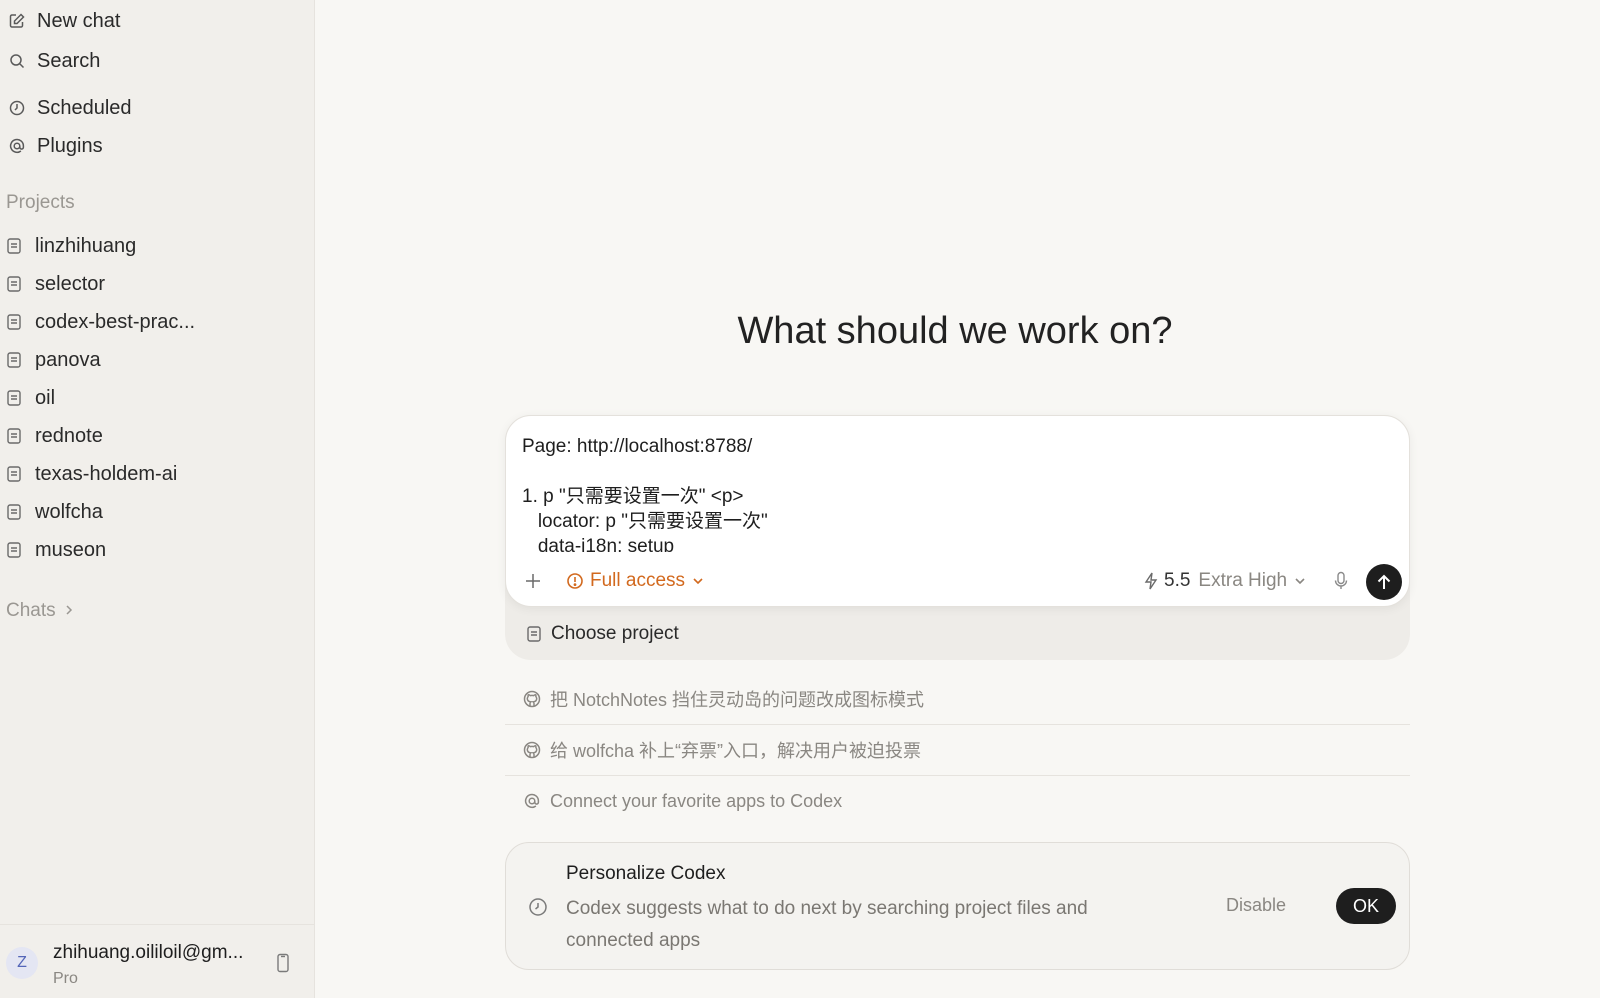  What do you see at coordinates (65, 978) in the screenshot?
I see `account-plan: Pro` at bounding box center [65, 978].